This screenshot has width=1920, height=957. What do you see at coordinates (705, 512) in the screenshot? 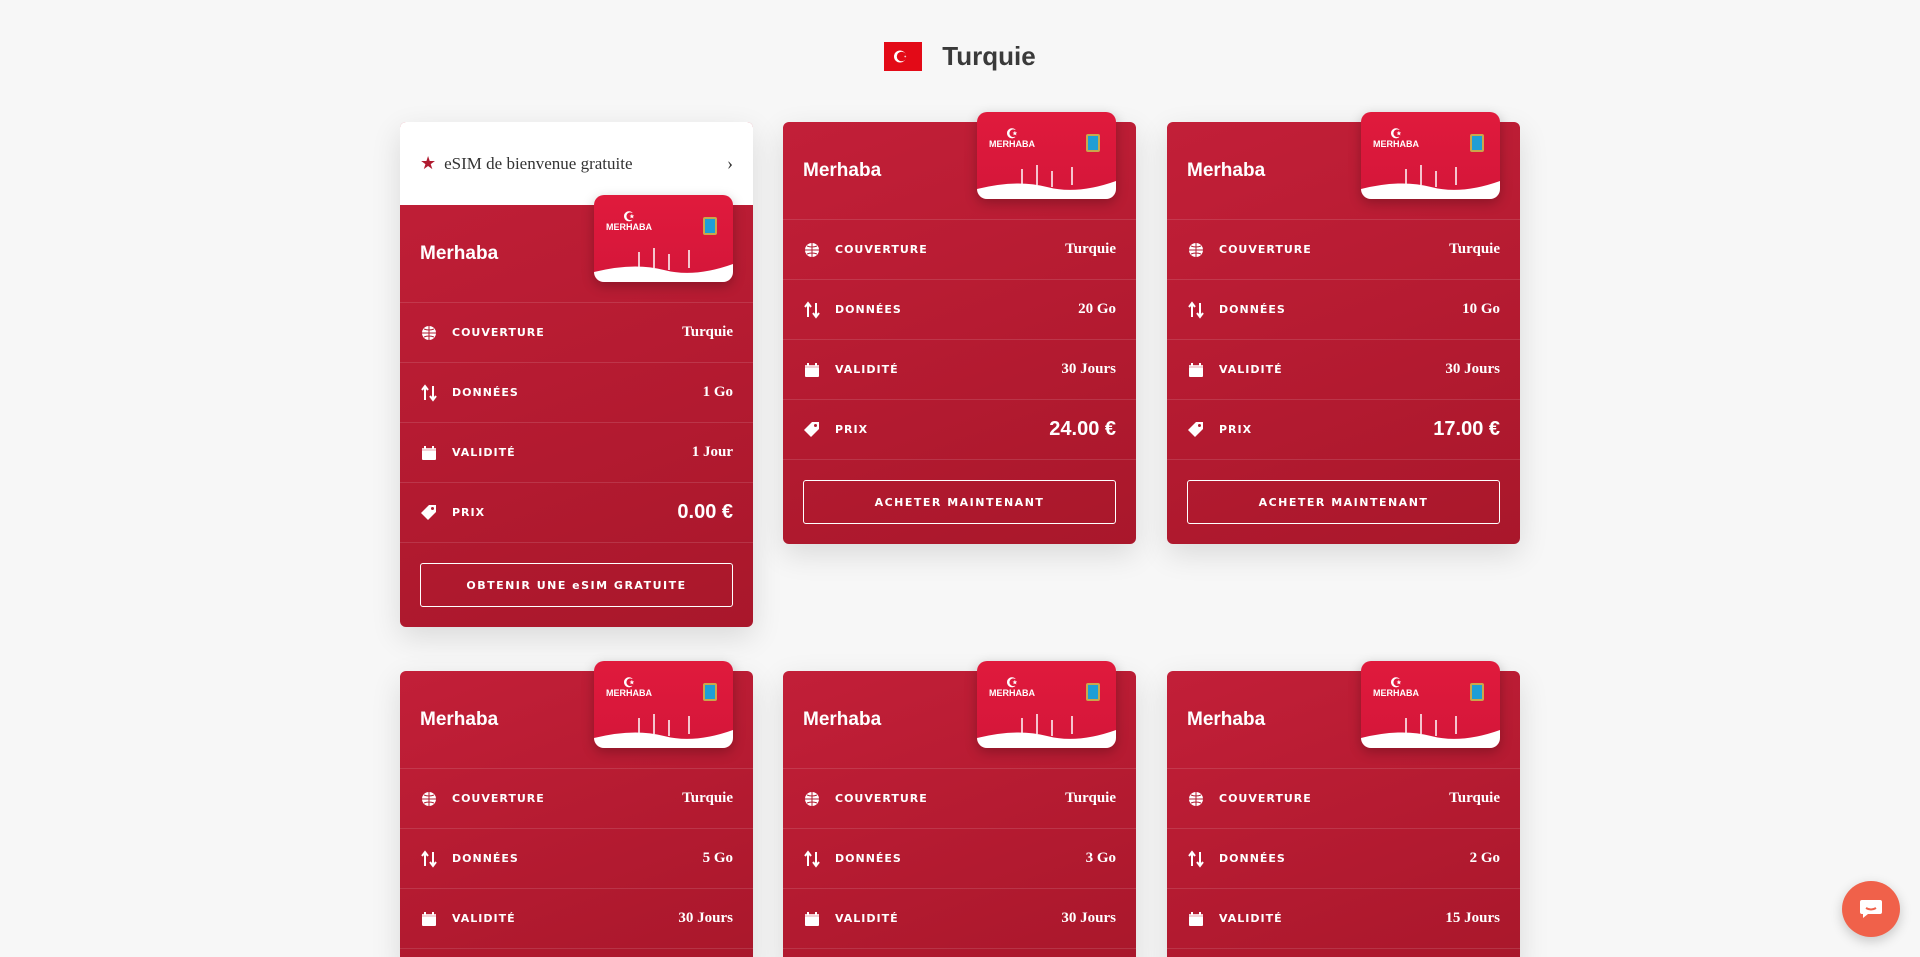
I see `price-value: 0.00 €` at bounding box center [705, 512].